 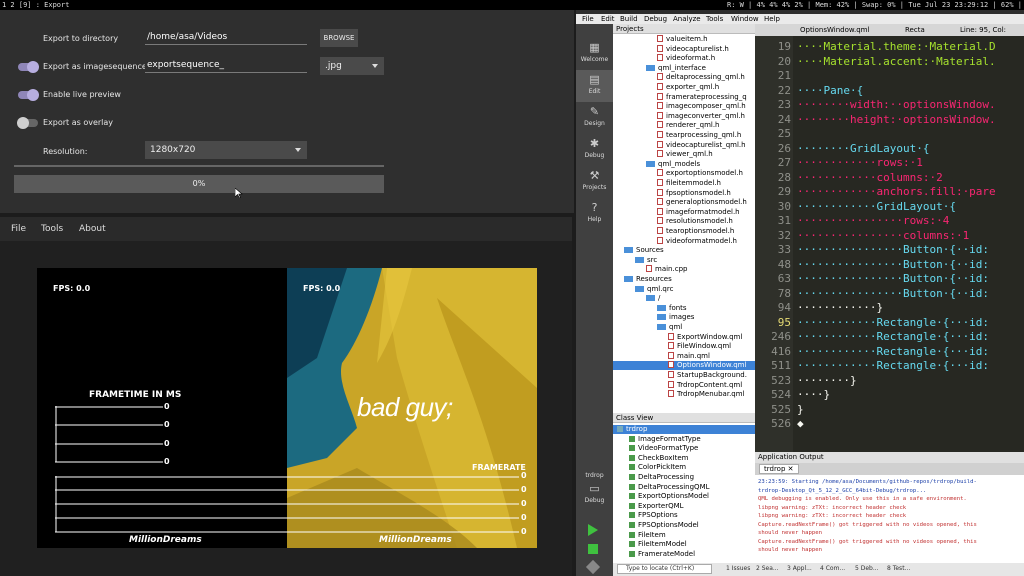 I want to click on tree-file: TrdropMenubar.qml, so click(x=684, y=394).